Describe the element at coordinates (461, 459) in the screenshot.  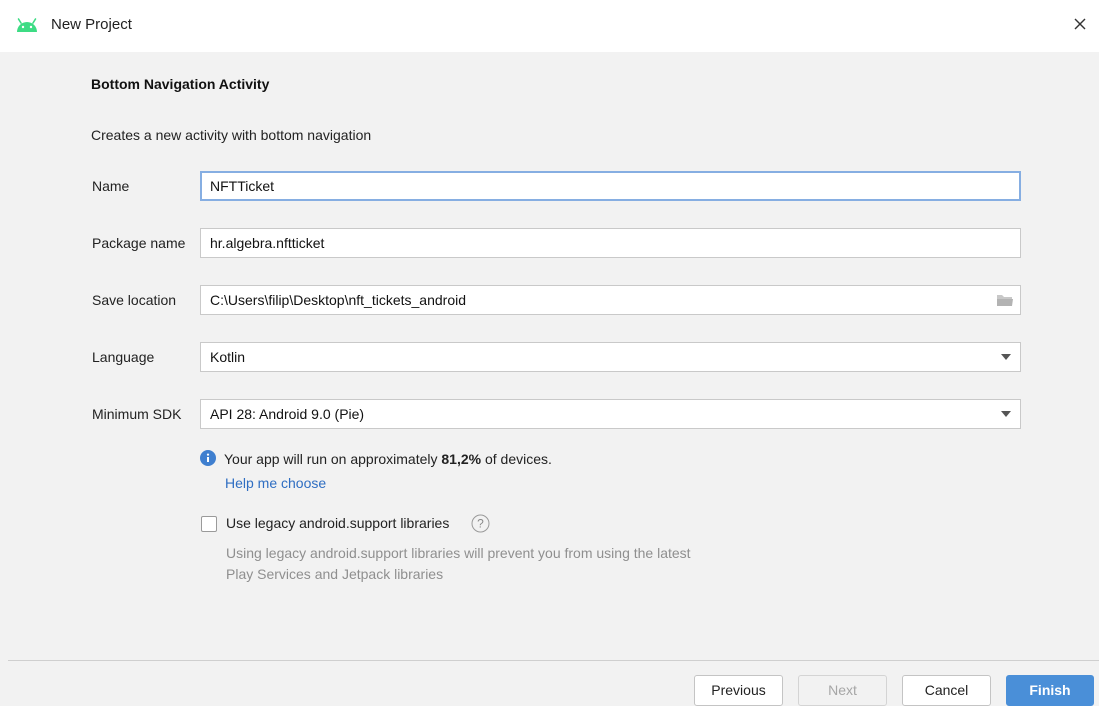
I see `coverage-percentage: 81,2%` at that location.